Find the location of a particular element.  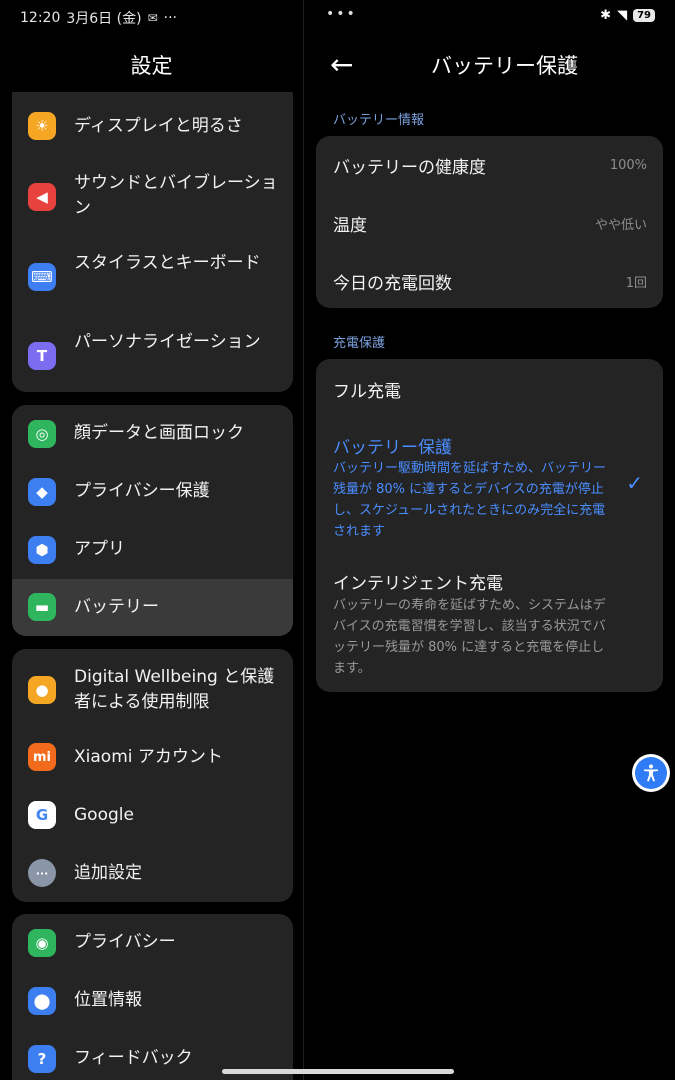

info-row-health: バッテリーの健康度 100% is located at coordinates (490, 165).